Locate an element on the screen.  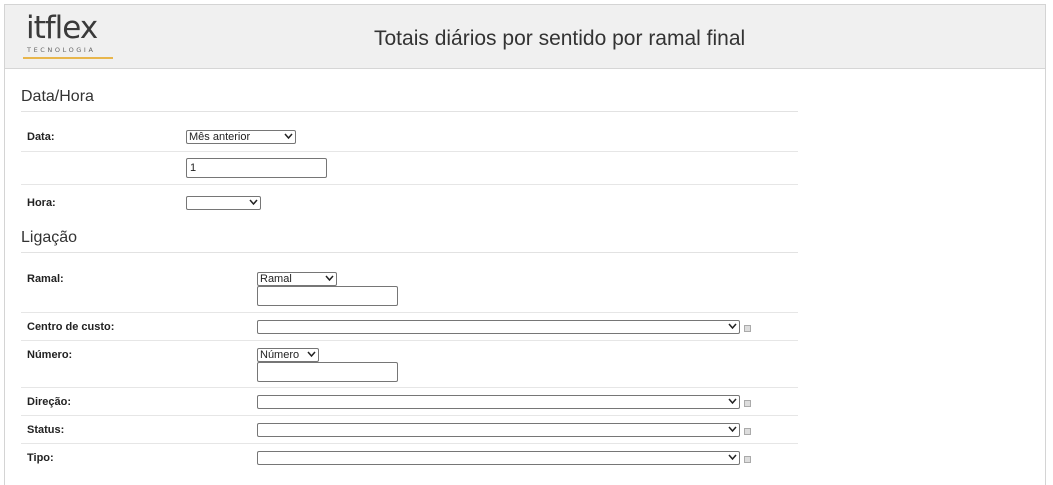
status-helper-icon is located at coordinates (747, 431).